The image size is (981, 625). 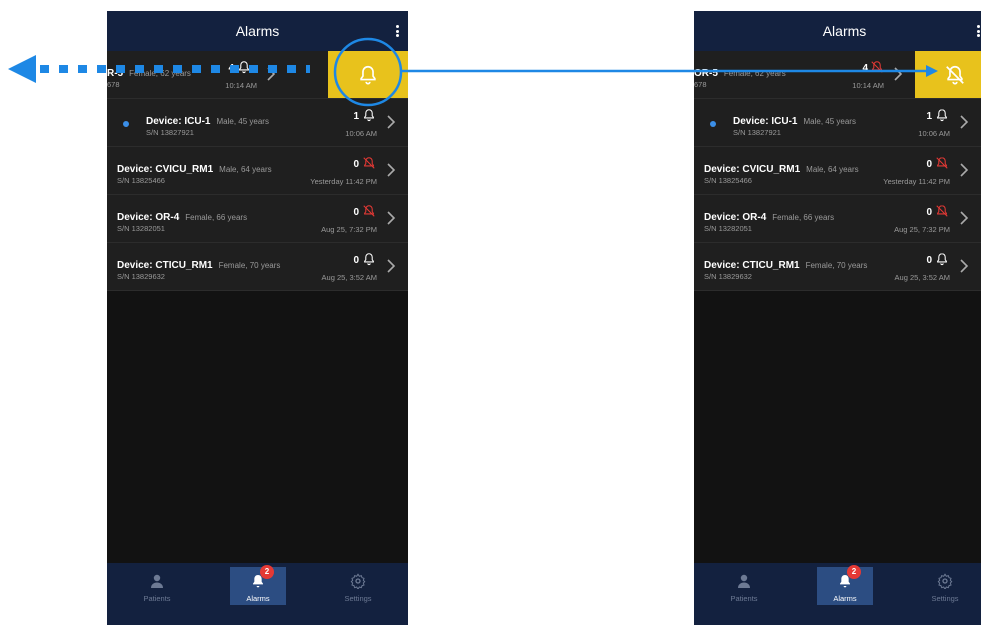 I want to click on nav-label-settings: Settings, so click(x=945, y=598).